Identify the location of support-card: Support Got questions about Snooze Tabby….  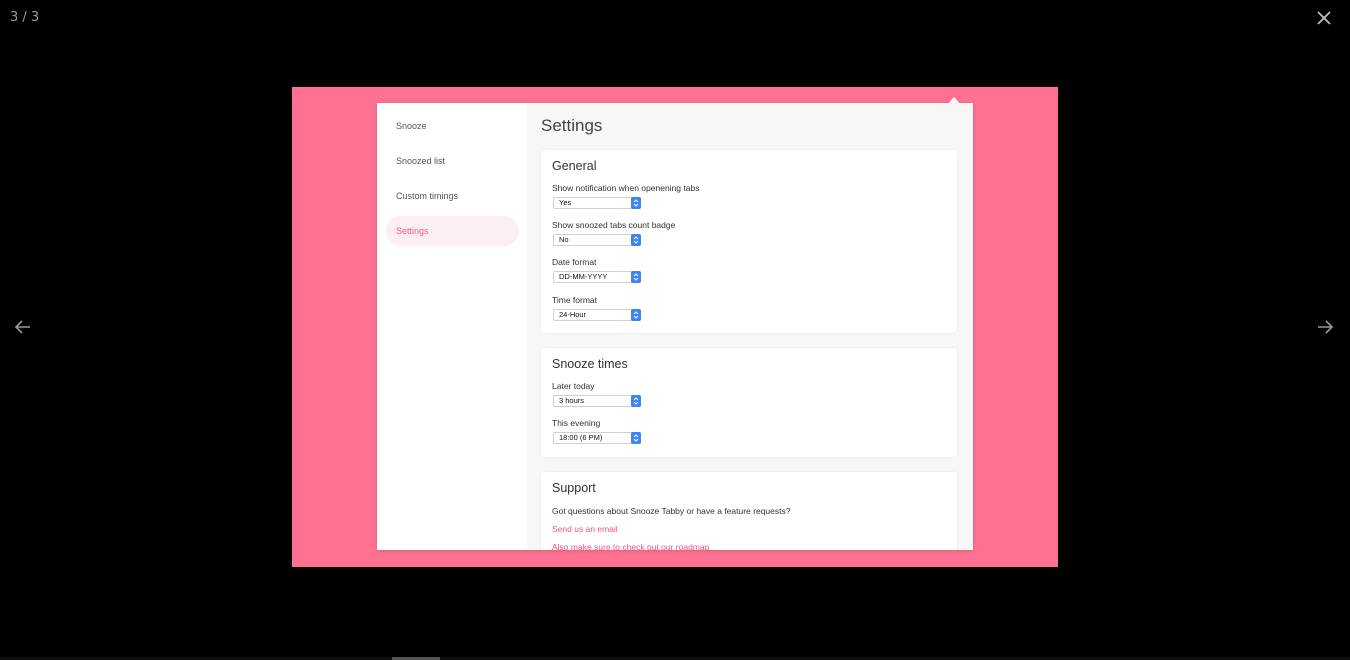
(749, 511).